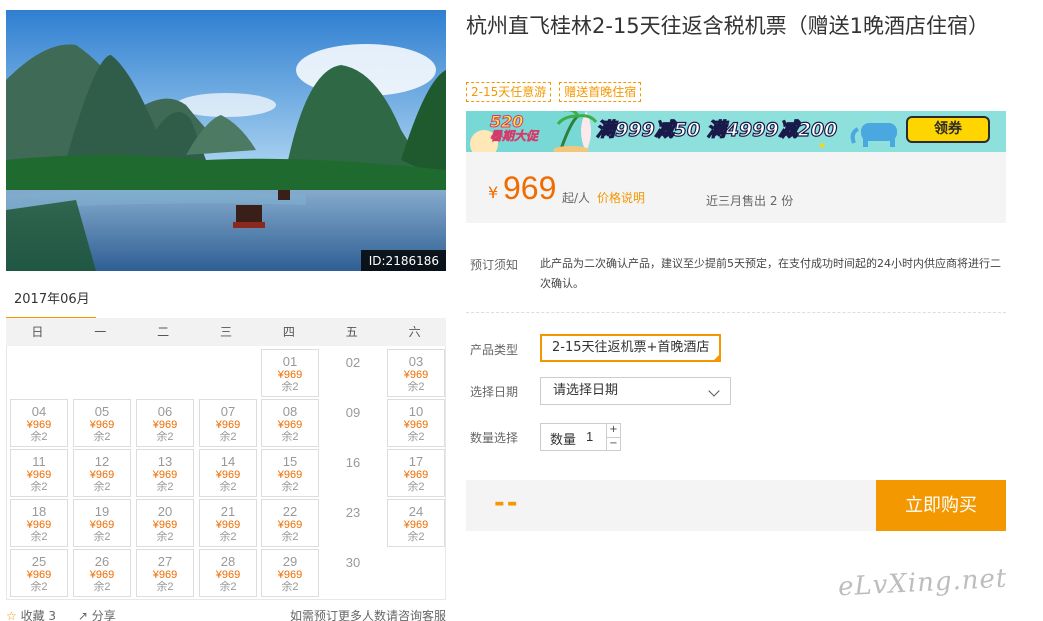 The width and height of the screenshot is (1043, 621). Describe the element at coordinates (39, 423) in the screenshot. I see `calendar-day: 04 ¥969 余2` at that location.